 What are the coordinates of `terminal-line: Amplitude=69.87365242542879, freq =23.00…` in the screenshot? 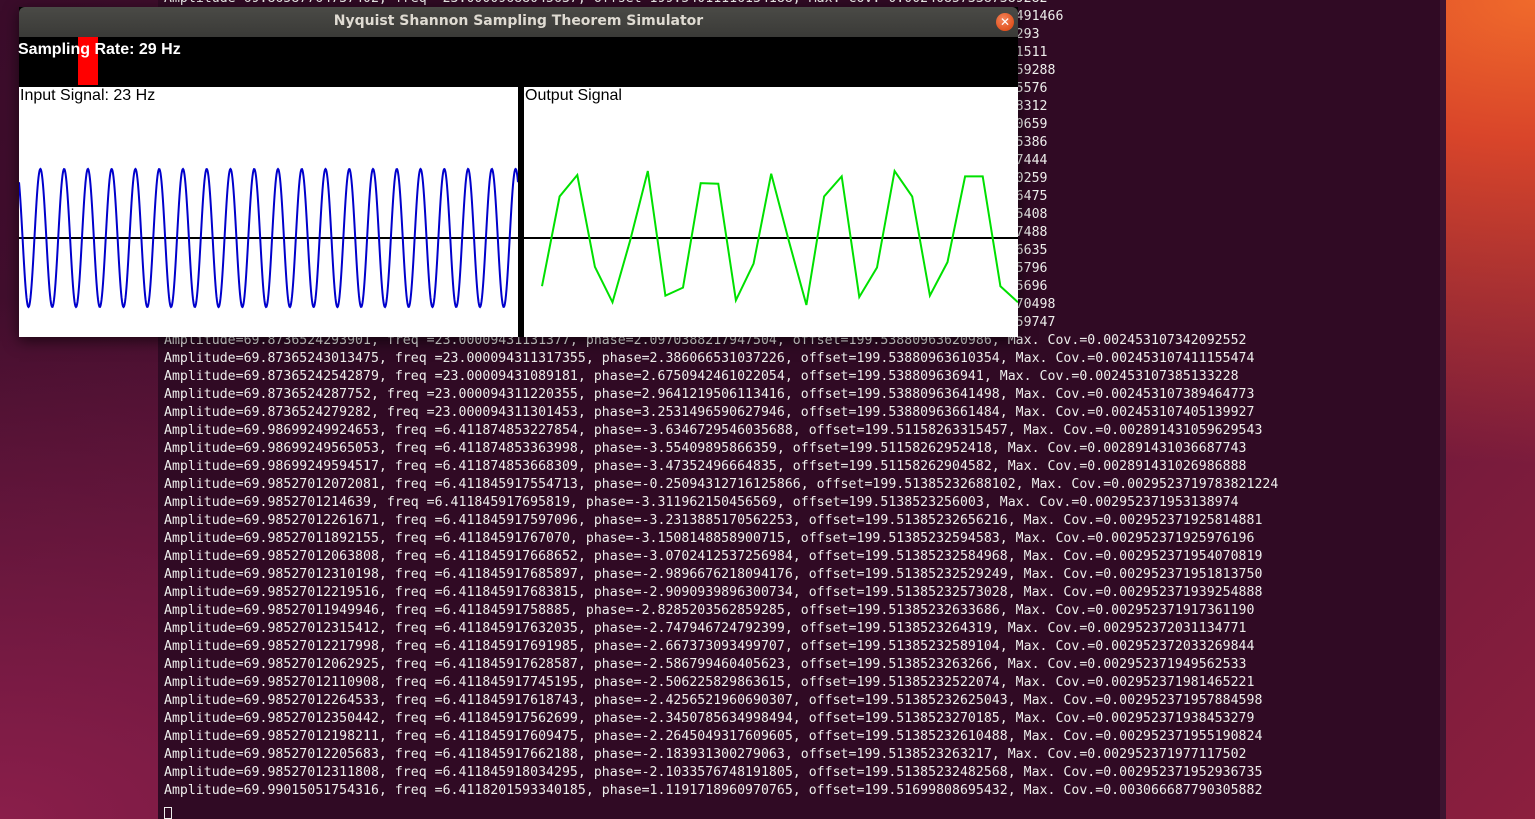 It's located at (701, 376).